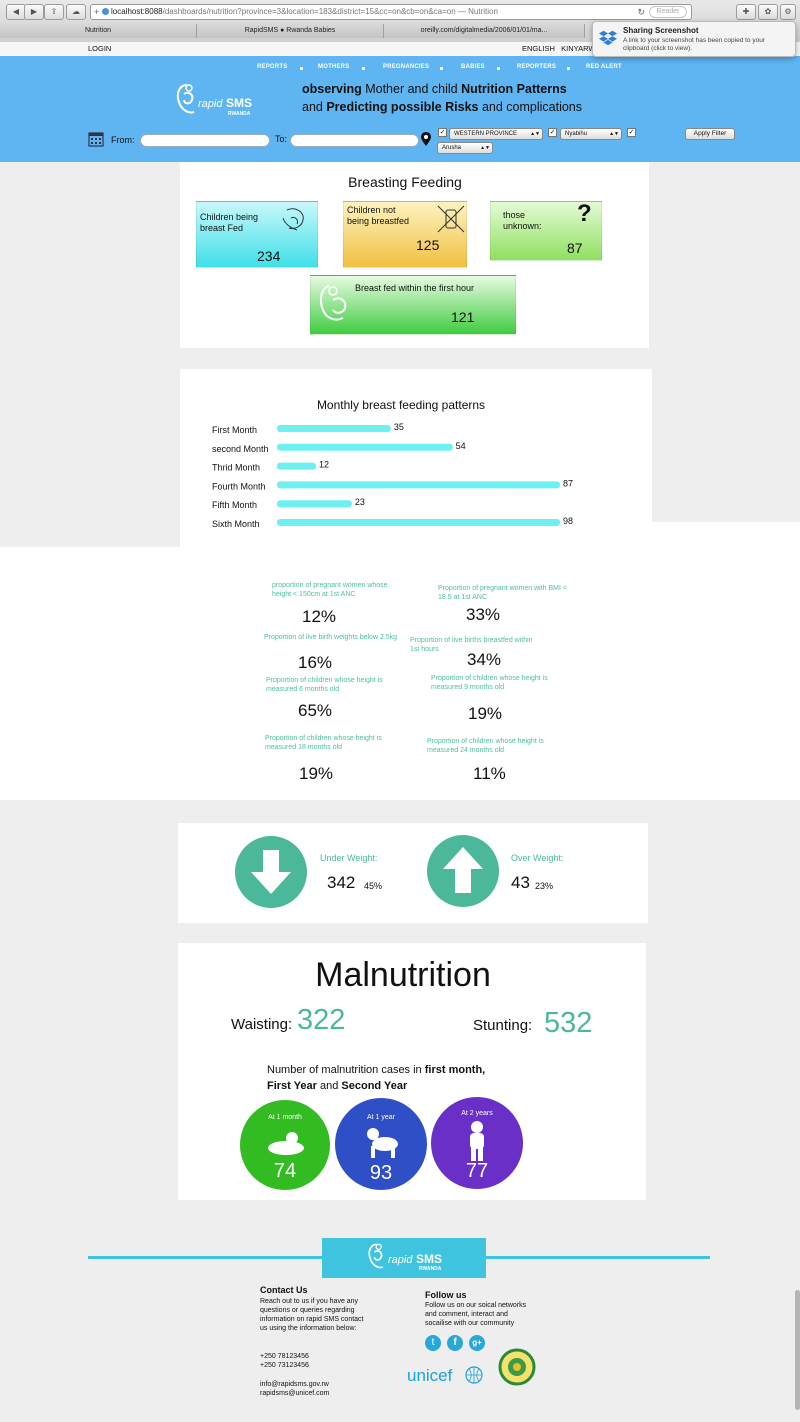 Image resolution: width=800 pixels, height=1422 pixels. Describe the element at coordinates (473, 67) in the screenshot. I see `nav-babies: BABIES` at that location.